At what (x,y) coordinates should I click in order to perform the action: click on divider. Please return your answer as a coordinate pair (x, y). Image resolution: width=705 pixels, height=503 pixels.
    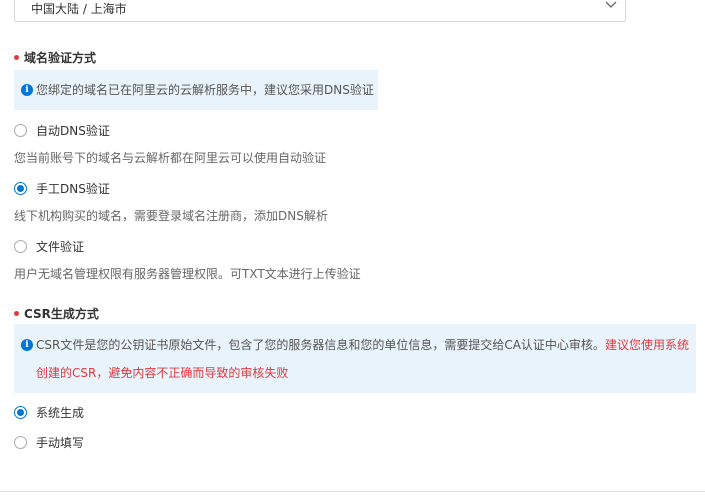
    Looking at the image, I should click on (352, 491).